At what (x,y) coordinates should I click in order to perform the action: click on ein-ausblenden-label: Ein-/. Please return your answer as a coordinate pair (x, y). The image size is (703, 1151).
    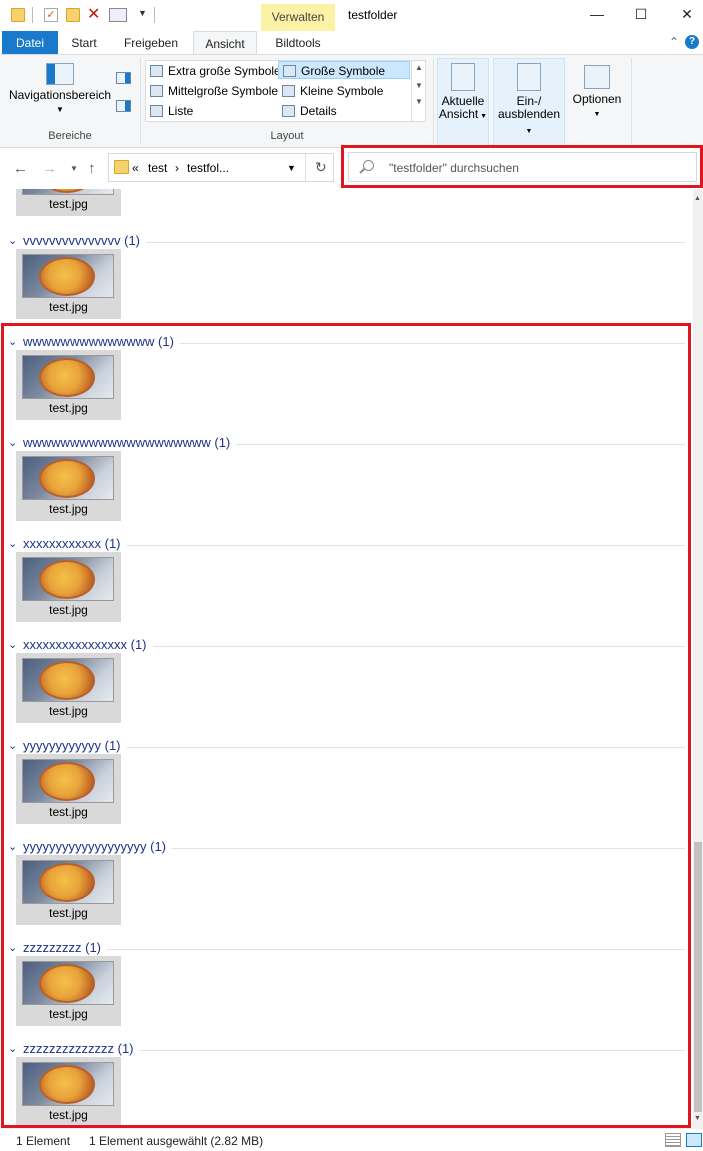
    Looking at the image, I should click on (529, 101).